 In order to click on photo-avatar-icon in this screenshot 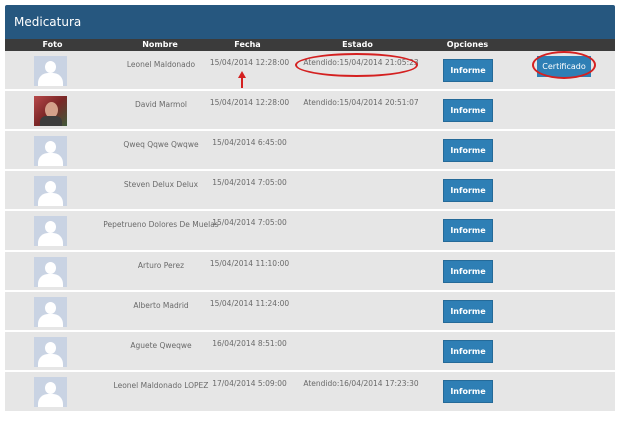, I will do `click(50, 111)`.